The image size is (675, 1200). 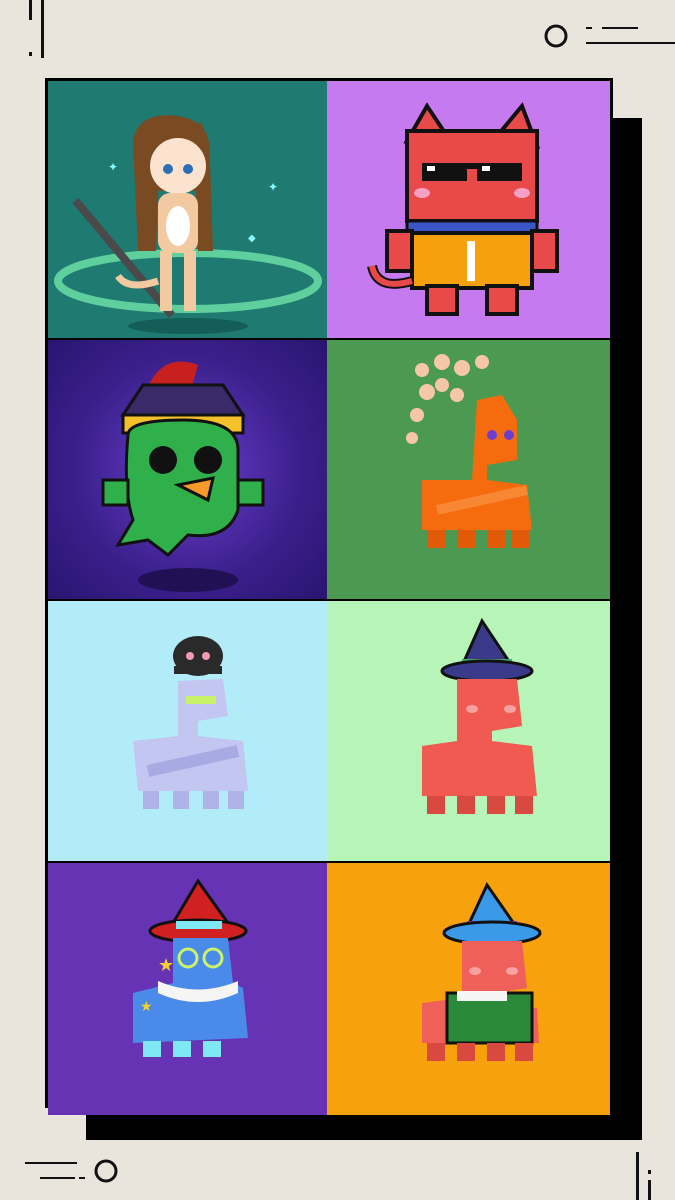 I want to click on pink-alpaca-witch-illustration, so click(x=479, y=715).